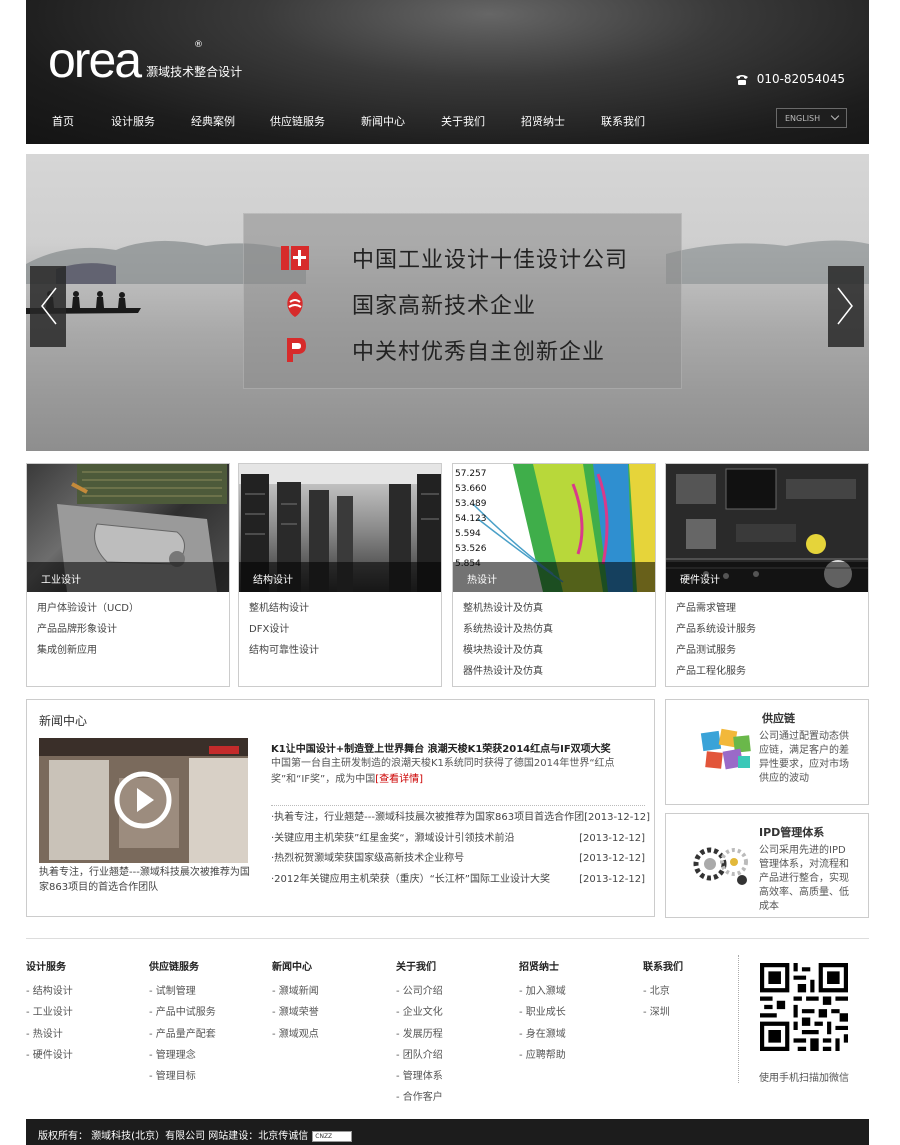 The height and width of the screenshot is (1145, 900). What do you see at coordinates (133, 608) in the screenshot?
I see `service-item: 用户体验设计（UCD）` at bounding box center [133, 608].